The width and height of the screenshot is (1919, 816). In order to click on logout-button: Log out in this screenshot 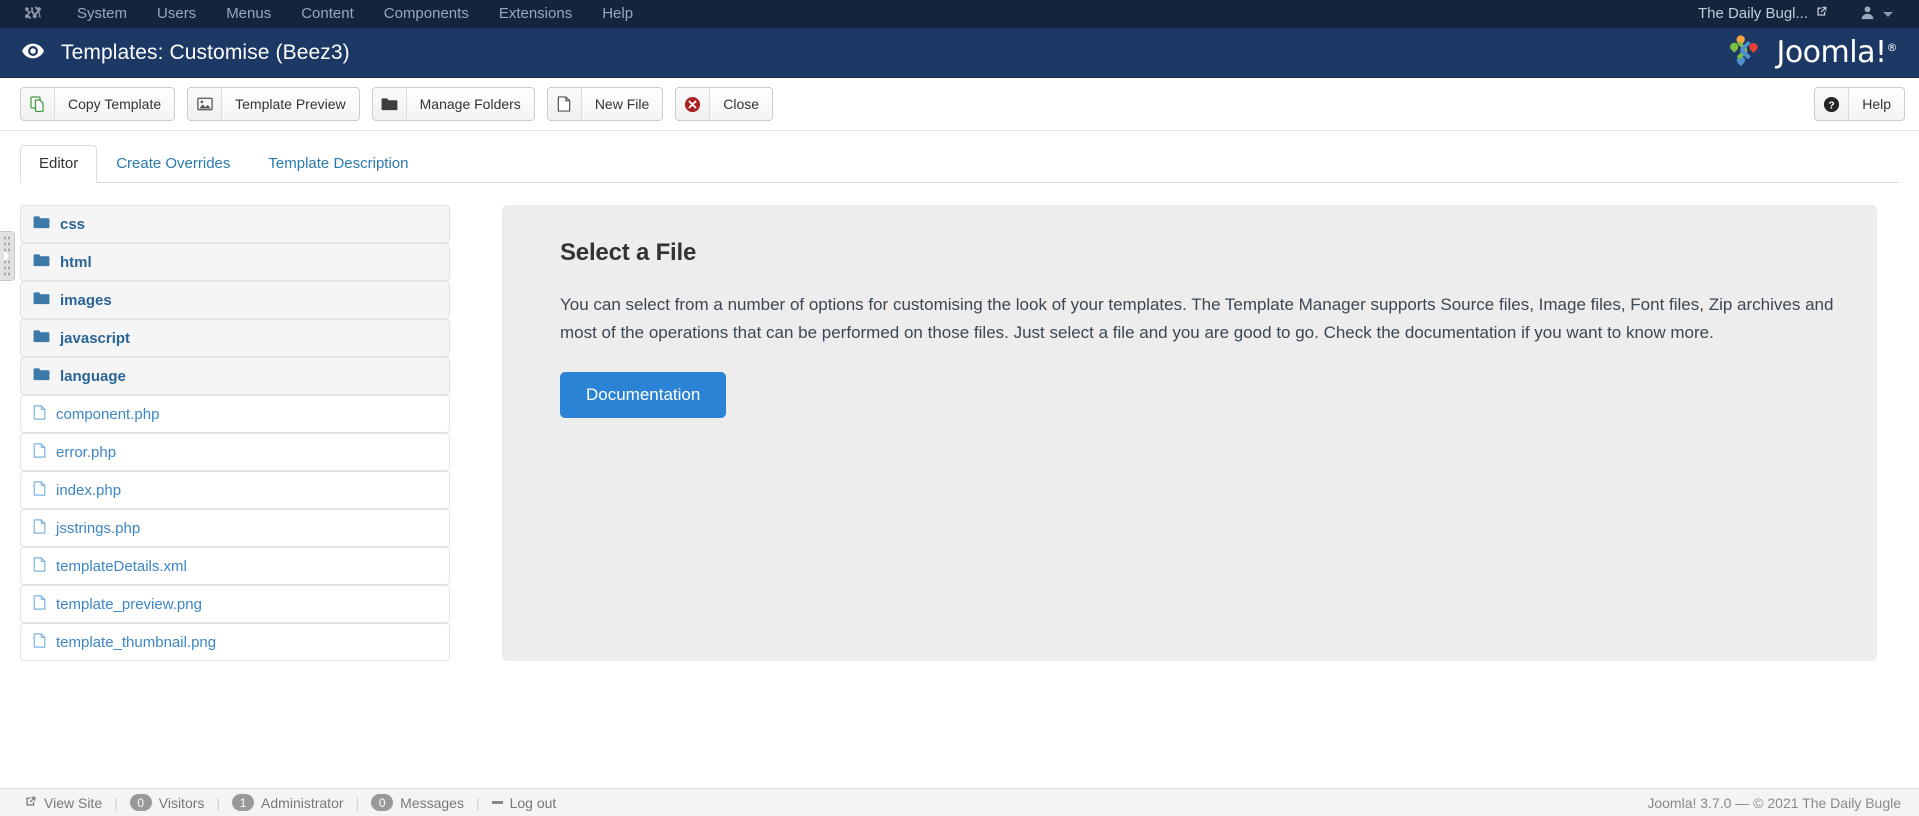, I will do `click(524, 803)`.